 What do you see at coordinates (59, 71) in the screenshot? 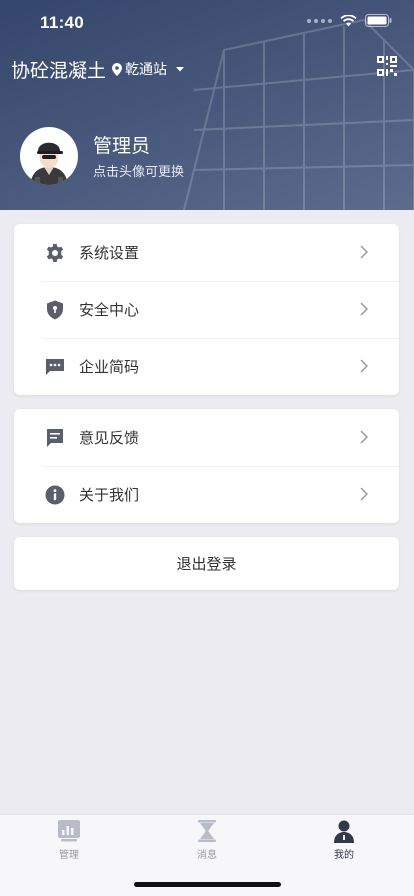
I see `app-title: 协砼混凝土` at bounding box center [59, 71].